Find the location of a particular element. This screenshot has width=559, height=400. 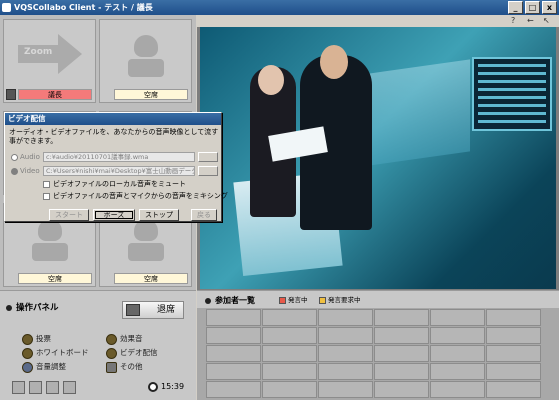

data-screen-panel is located at coordinates (512, 94).